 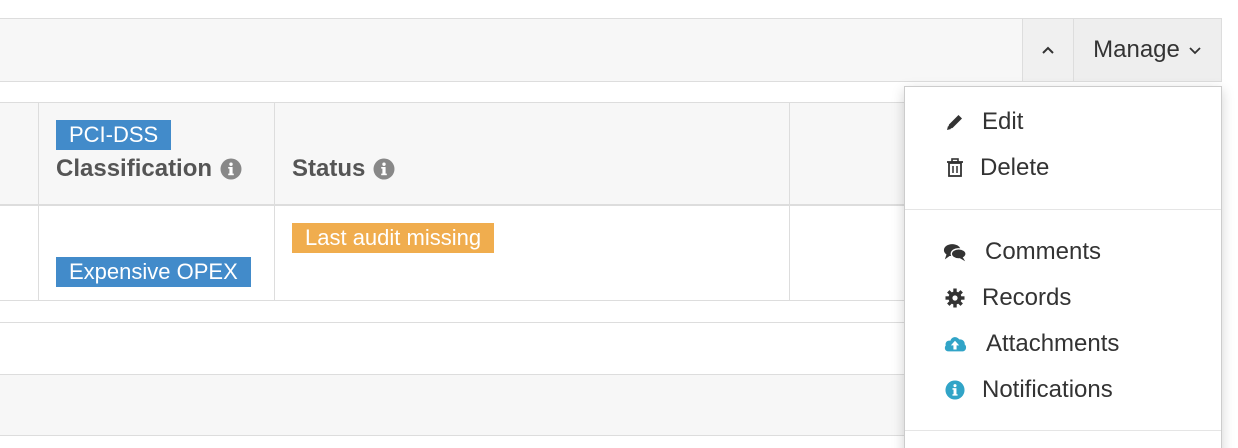 What do you see at coordinates (1063, 168) in the screenshot?
I see `menu-item-delete: Delete` at bounding box center [1063, 168].